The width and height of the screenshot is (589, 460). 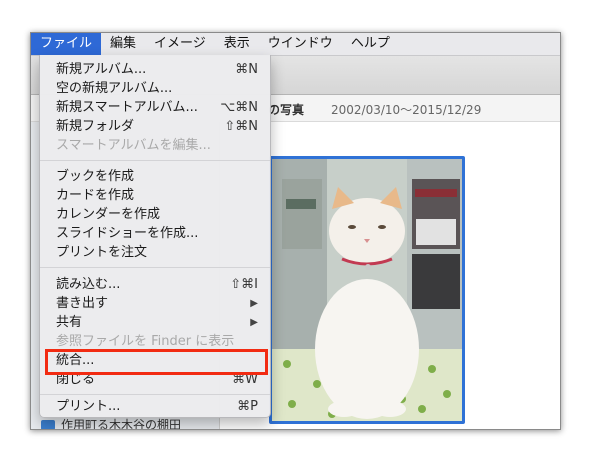 I want to click on menu-item-label: ブックを作成, so click(x=95, y=176).